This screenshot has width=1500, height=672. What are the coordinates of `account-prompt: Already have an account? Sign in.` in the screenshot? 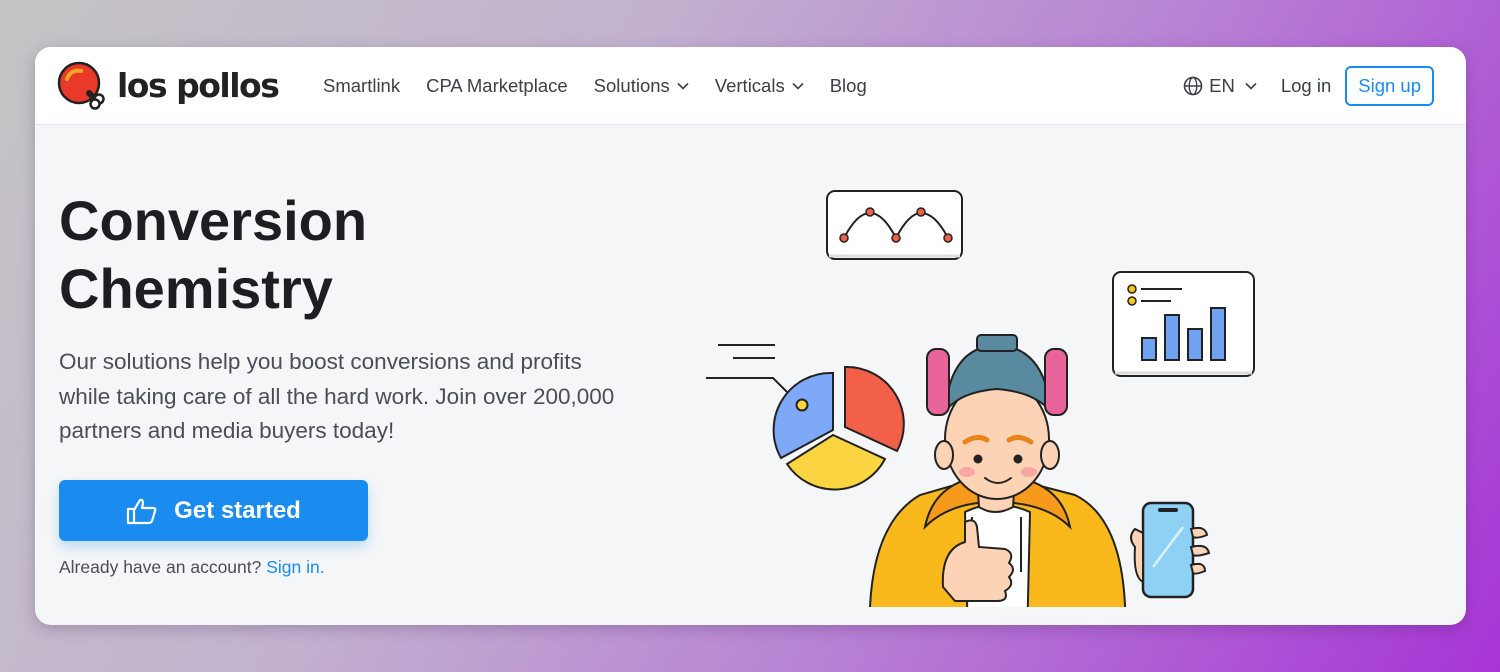 It's located at (192, 567).